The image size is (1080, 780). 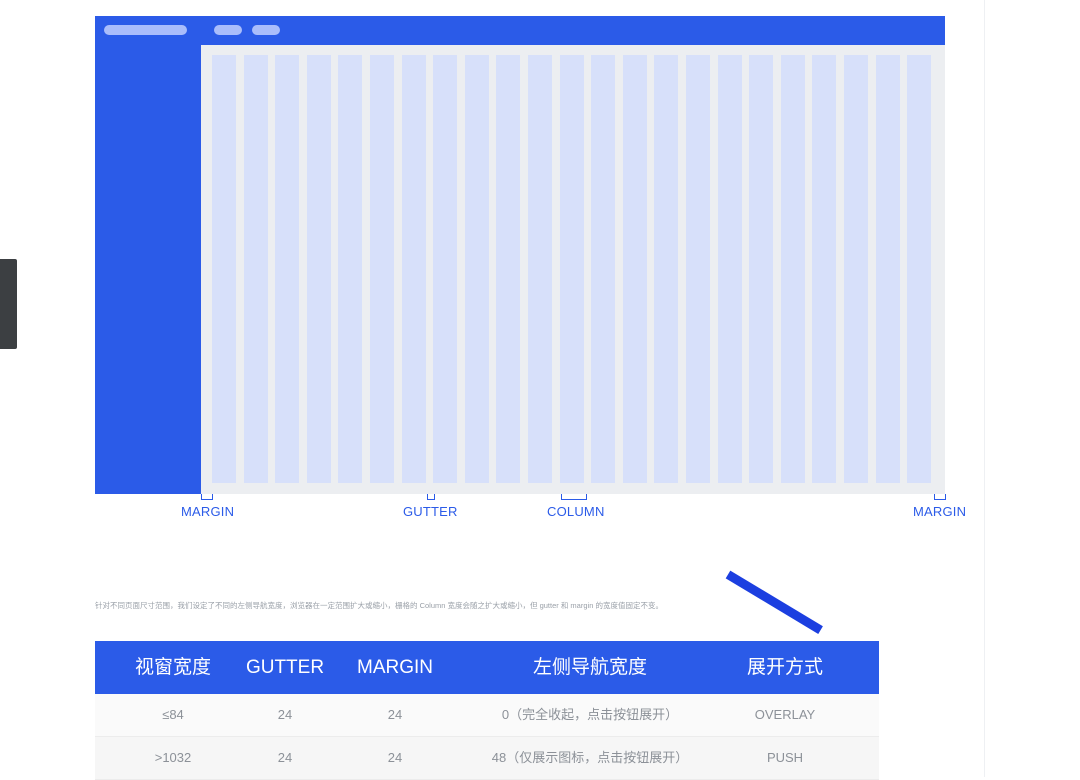 I want to click on margin-left-bracket, so click(x=207, y=497).